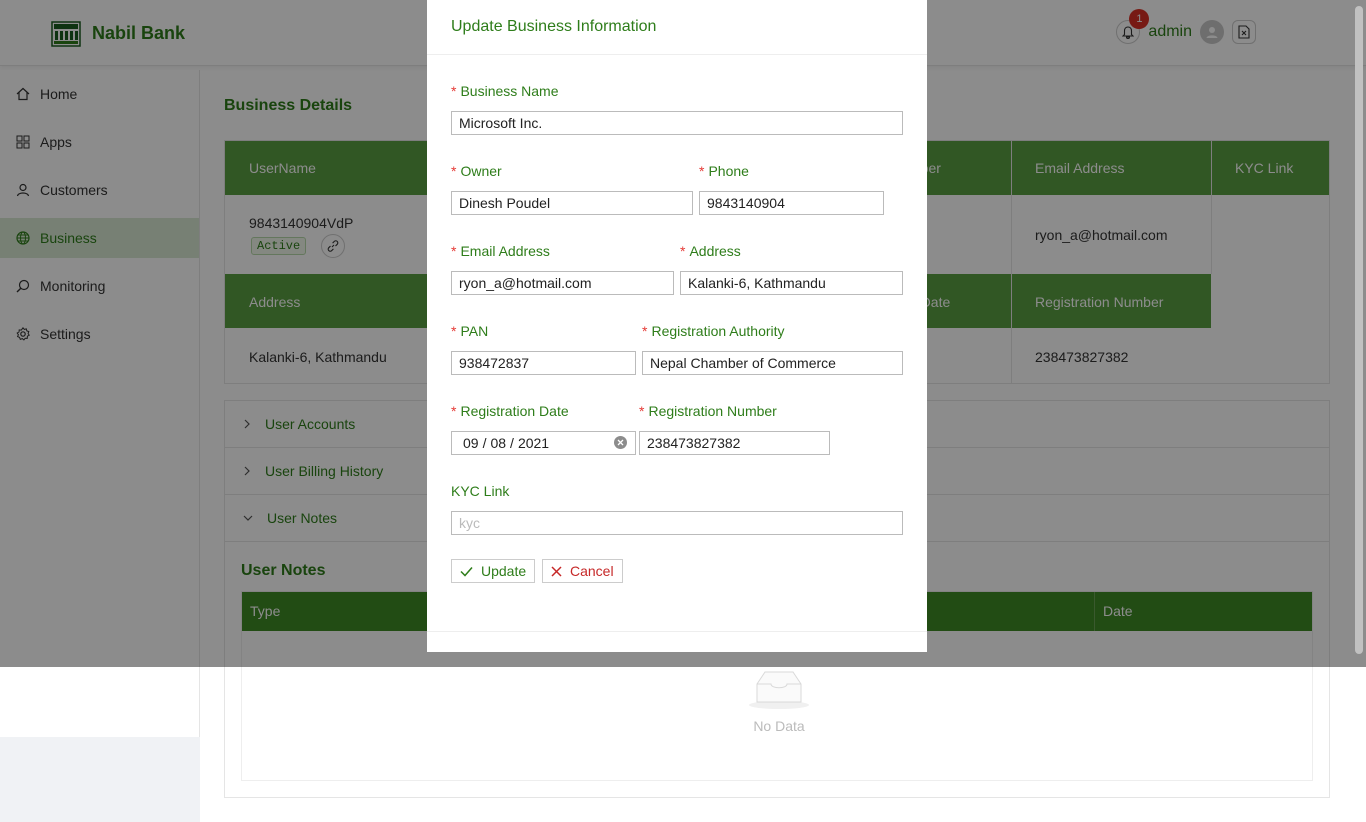  Describe the element at coordinates (470, 331) in the screenshot. I see `pan-label: * PAN` at that location.